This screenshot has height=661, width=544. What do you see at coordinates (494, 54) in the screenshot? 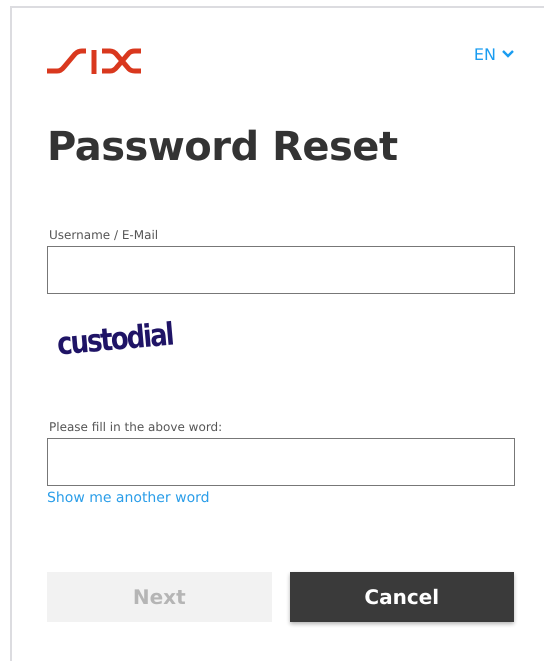
I see `language-dropdown: EN` at bounding box center [494, 54].